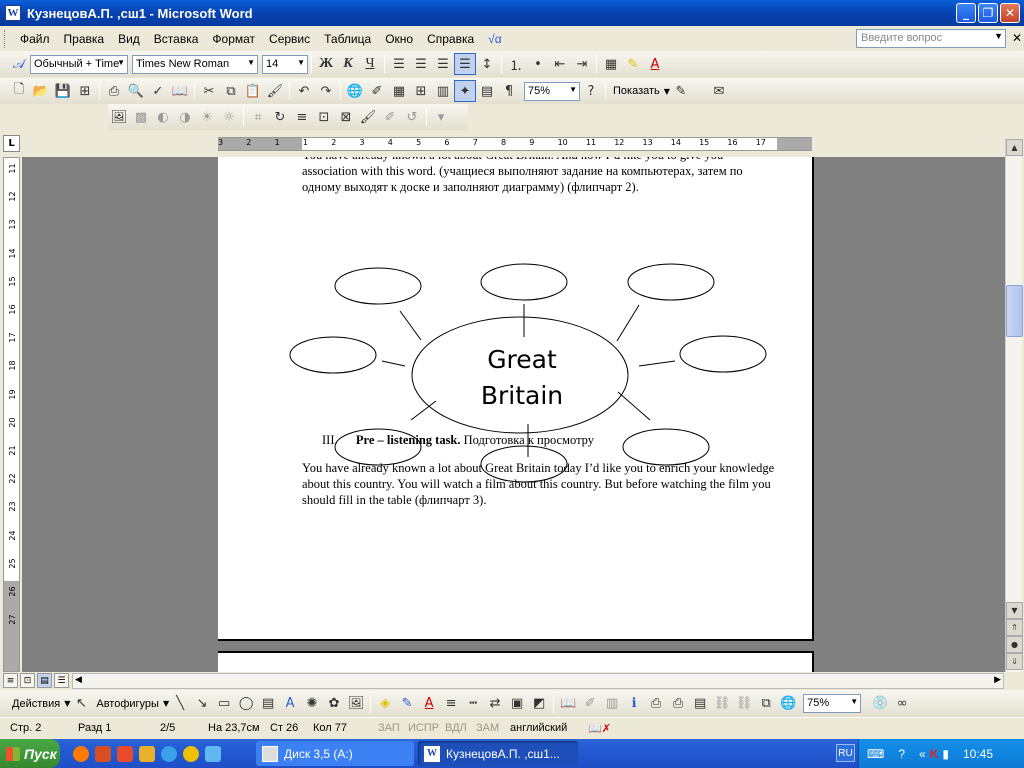 The width and height of the screenshot is (1024, 768). I want to click on italic-button: К, so click(348, 64).